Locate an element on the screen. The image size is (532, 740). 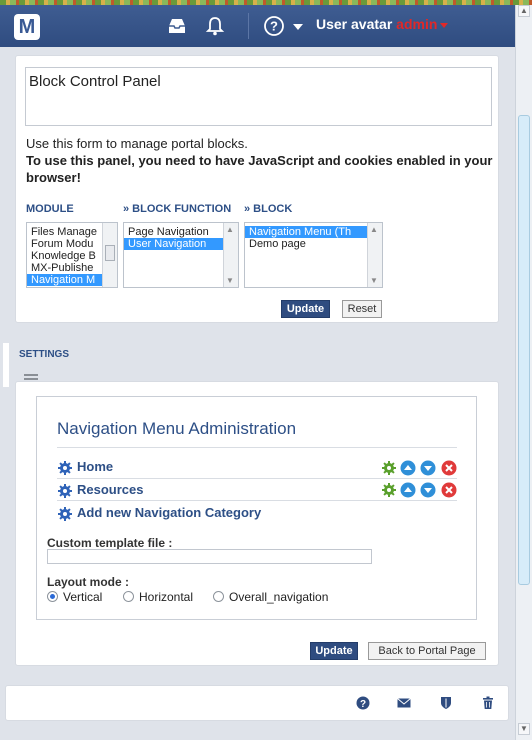
block-select-scrollbar: ▲ ▼ is located at coordinates (374, 255).